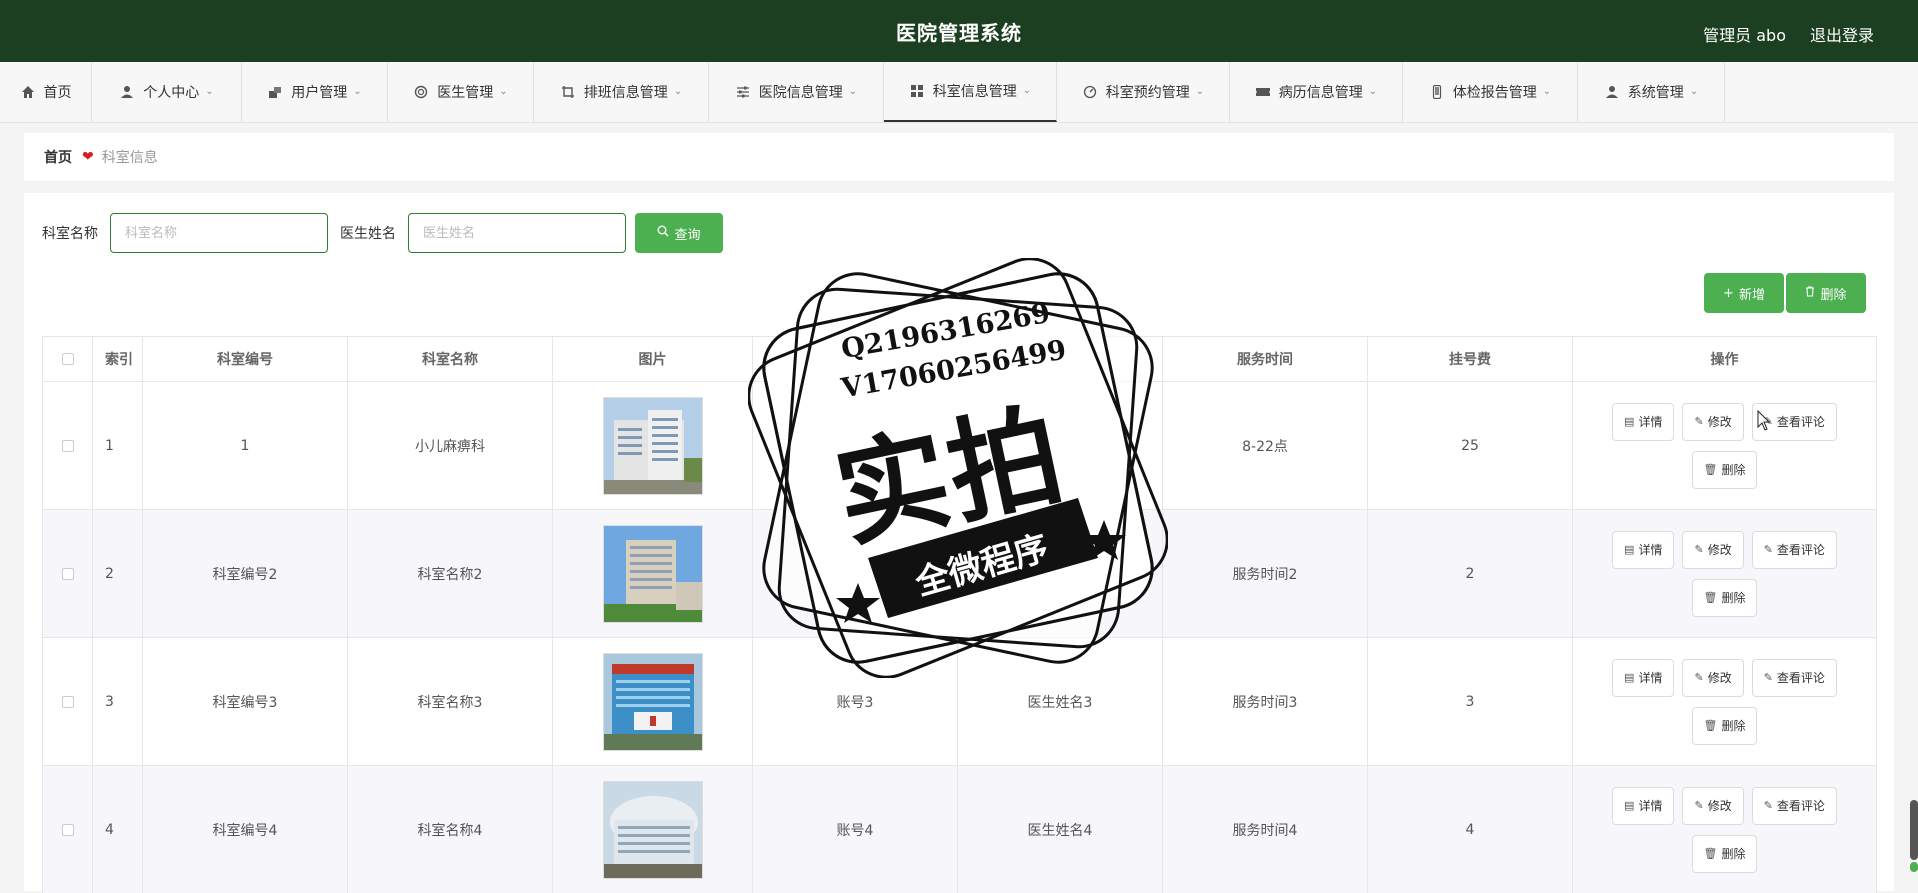 The image size is (1918, 893). Describe the element at coordinates (625, 93) in the screenshot. I see `nav-label: 排班信息管理` at that location.